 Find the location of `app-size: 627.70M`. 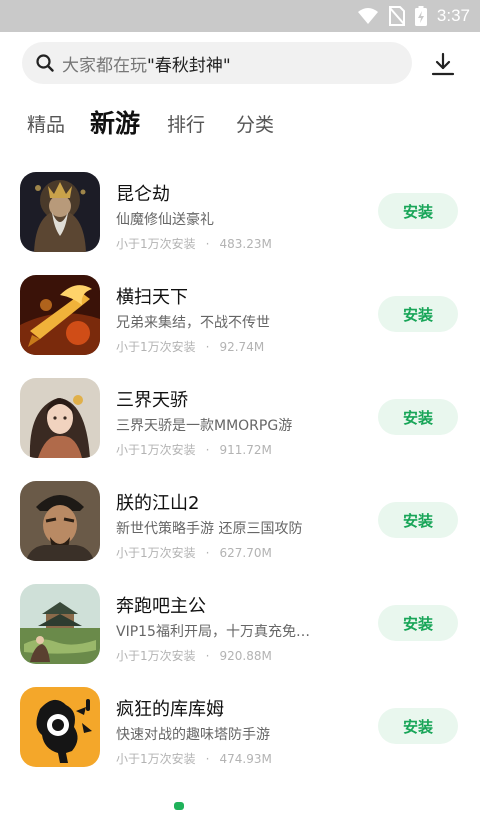

app-size: 627.70M is located at coordinates (245, 553).